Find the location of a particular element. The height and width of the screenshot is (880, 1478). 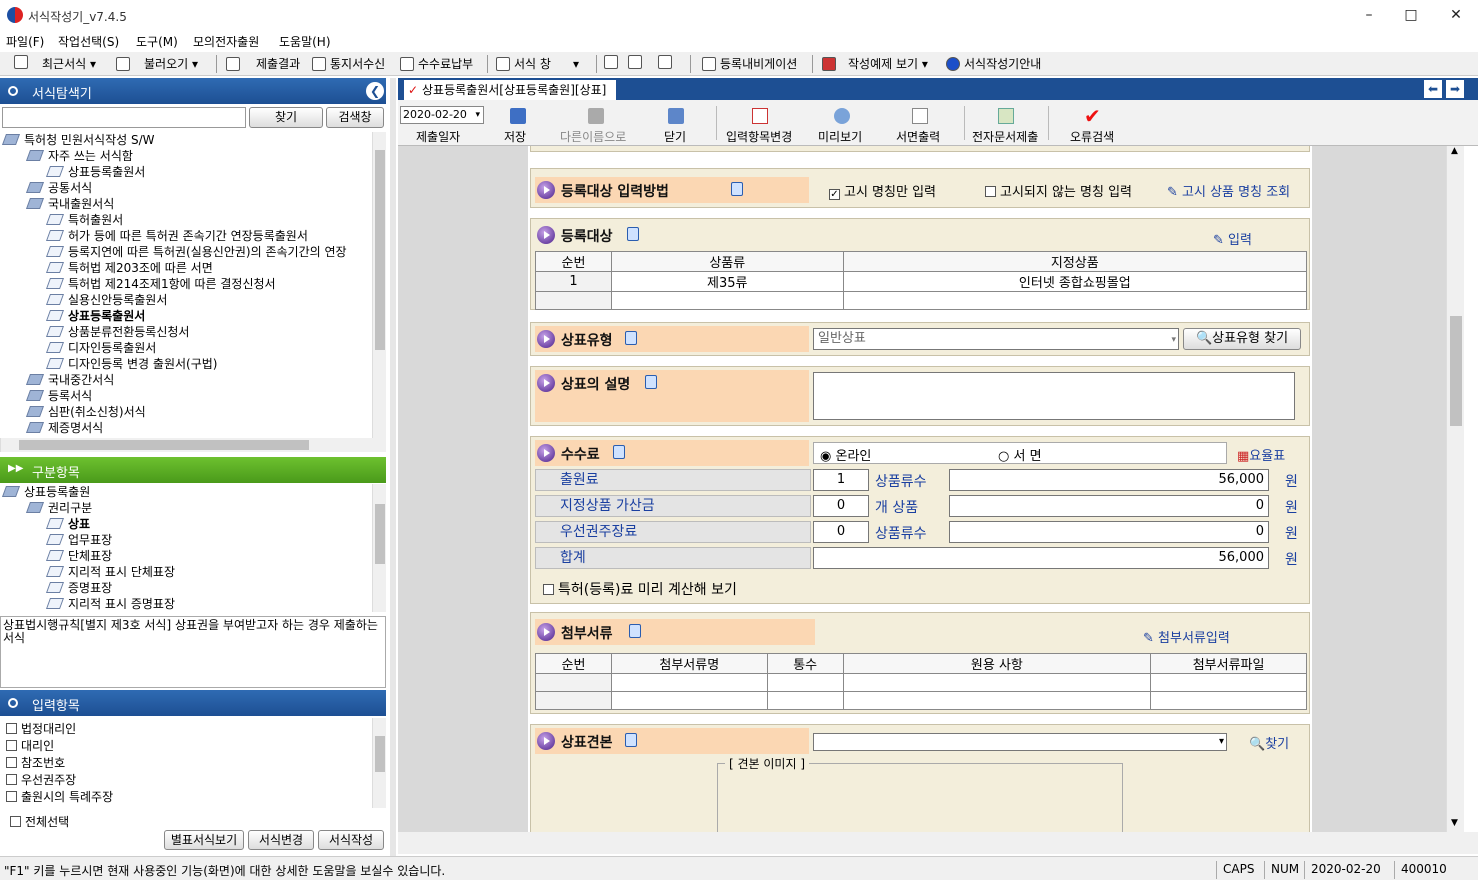

explorer-tree-node: 등록서식 is located at coordinates (58, 396).